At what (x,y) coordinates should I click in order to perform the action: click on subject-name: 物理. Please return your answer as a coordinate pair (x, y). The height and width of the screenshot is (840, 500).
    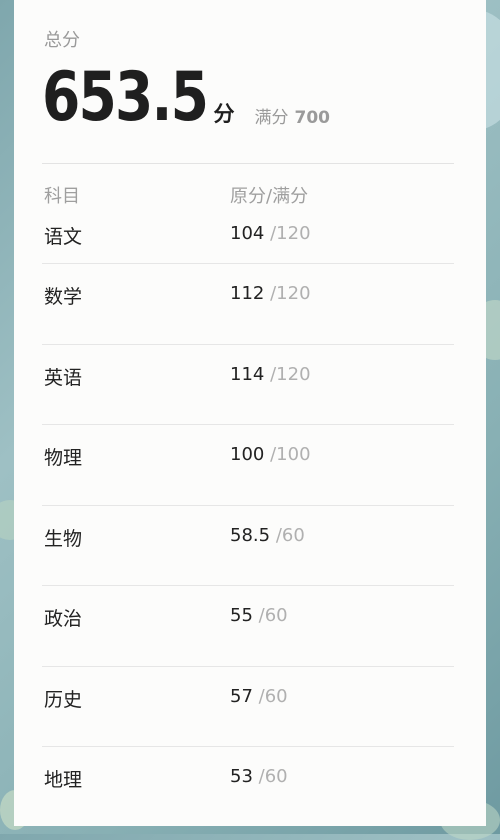
    Looking at the image, I should click on (63, 458).